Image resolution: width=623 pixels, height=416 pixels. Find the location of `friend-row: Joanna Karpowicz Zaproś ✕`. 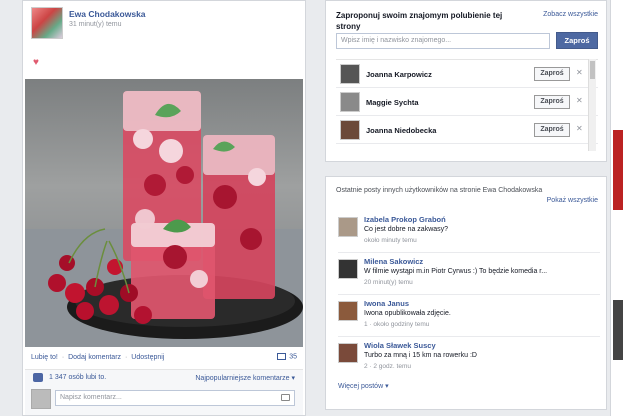

friend-row: Joanna Karpowicz Zaproś ✕ is located at coordinates (467, 74).